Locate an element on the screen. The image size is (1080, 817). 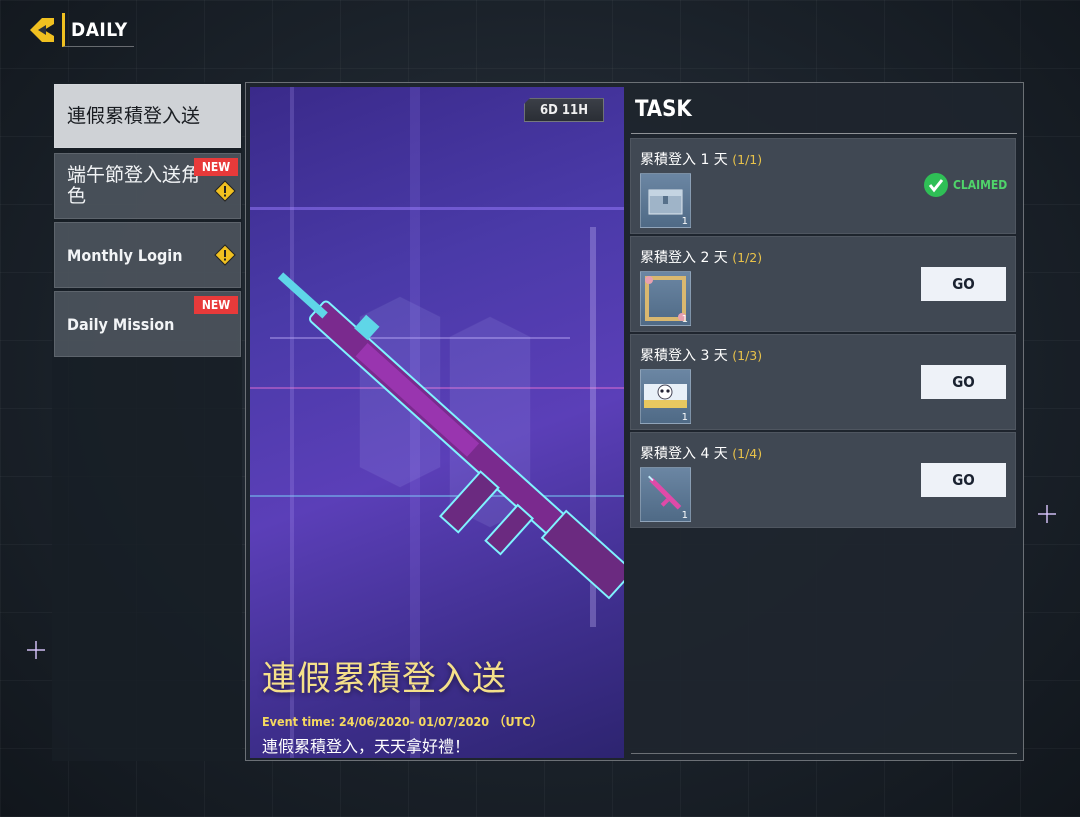
banner-description: 連假累積登入，天天拿好禮！ is located at coordinates (366, 746).